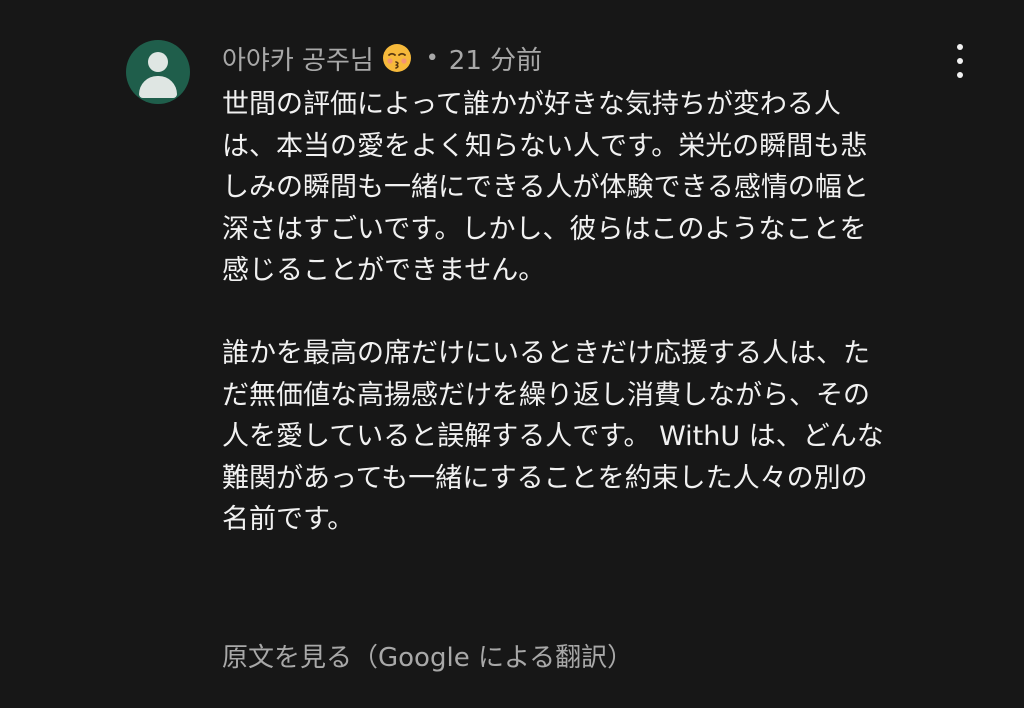 Image resolution: width=1024 pixels, height=708 pixels. What do you see at coordinates (531, 104) in the screenshot?
I see `comment-line: 世間の評価によって誰かが好きな気持ちが変わる人` at bounding box center [531, 104].